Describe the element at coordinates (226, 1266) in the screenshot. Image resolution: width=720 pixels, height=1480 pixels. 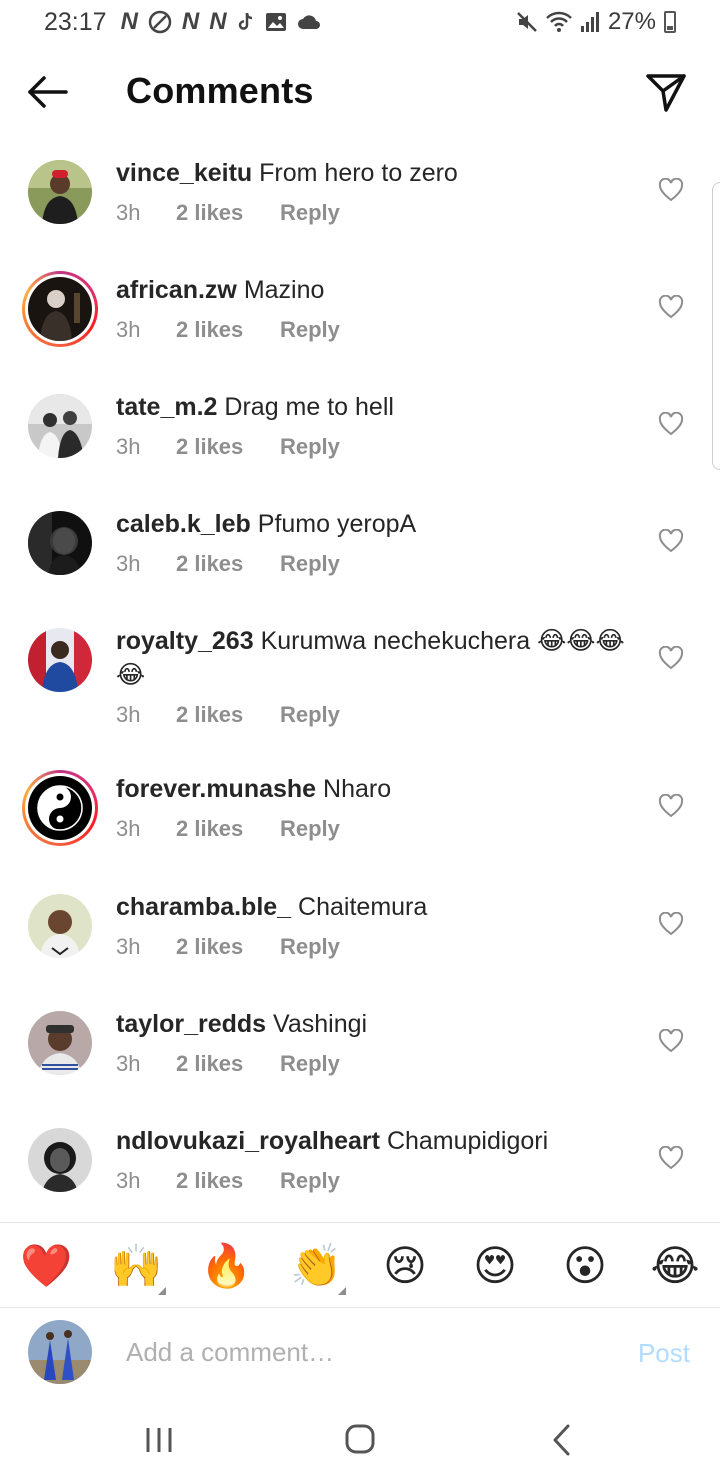
I see `emoji-fire: 🔥` at that location.